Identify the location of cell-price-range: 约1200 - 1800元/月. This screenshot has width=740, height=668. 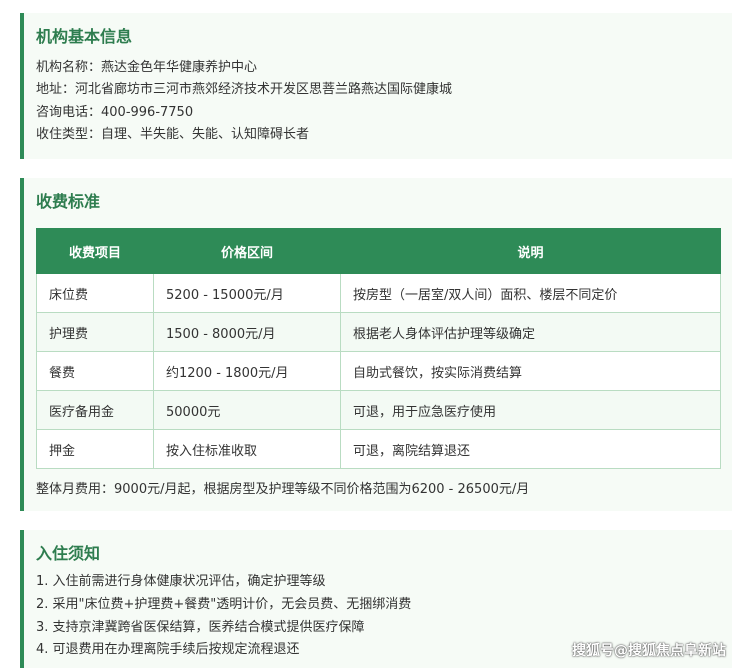
(247, 371).